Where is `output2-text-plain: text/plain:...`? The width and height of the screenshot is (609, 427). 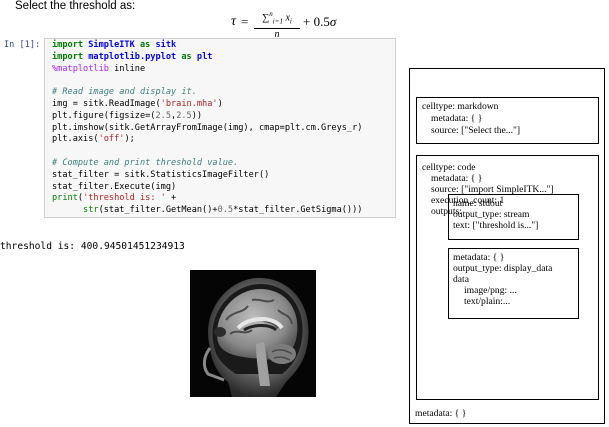 output2-text-plain: text/plain:... is located at coordinates (487, 301).